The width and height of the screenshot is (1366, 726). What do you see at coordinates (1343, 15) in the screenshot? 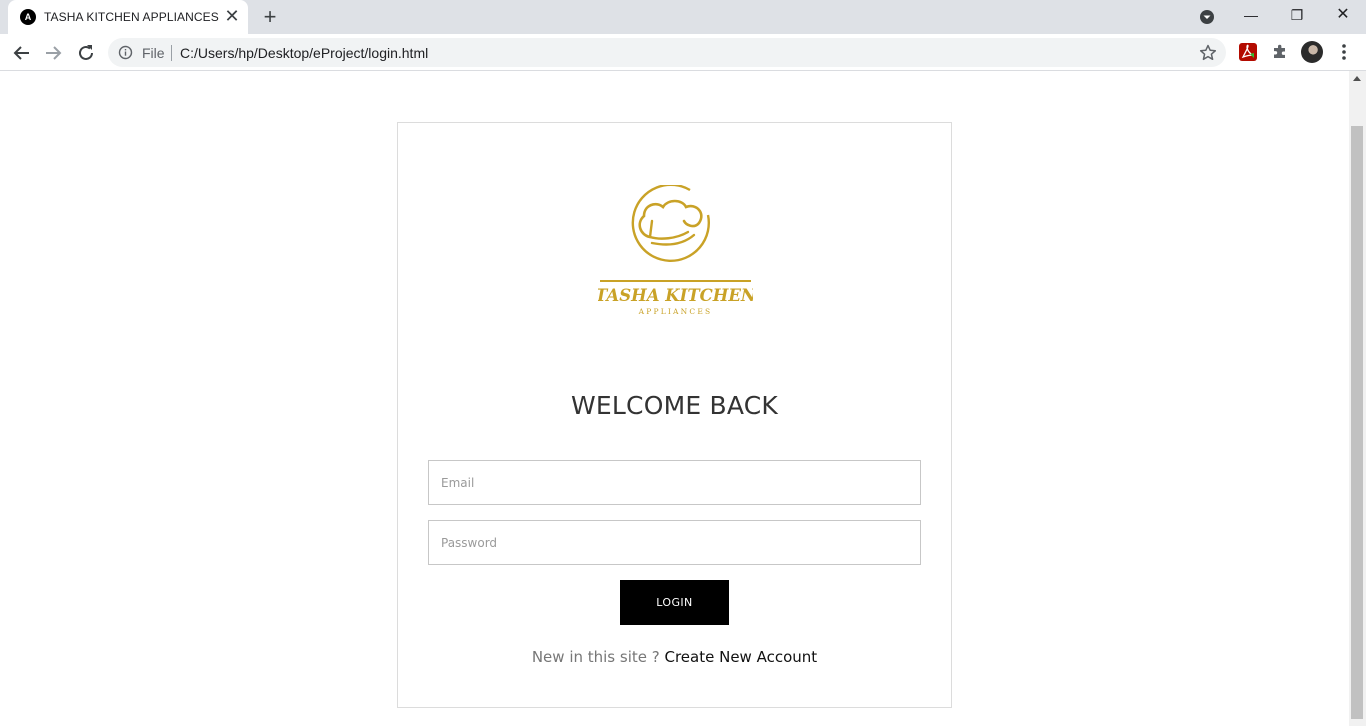
I see `window-close-button: ✕` at bounding box center [1343, 15].